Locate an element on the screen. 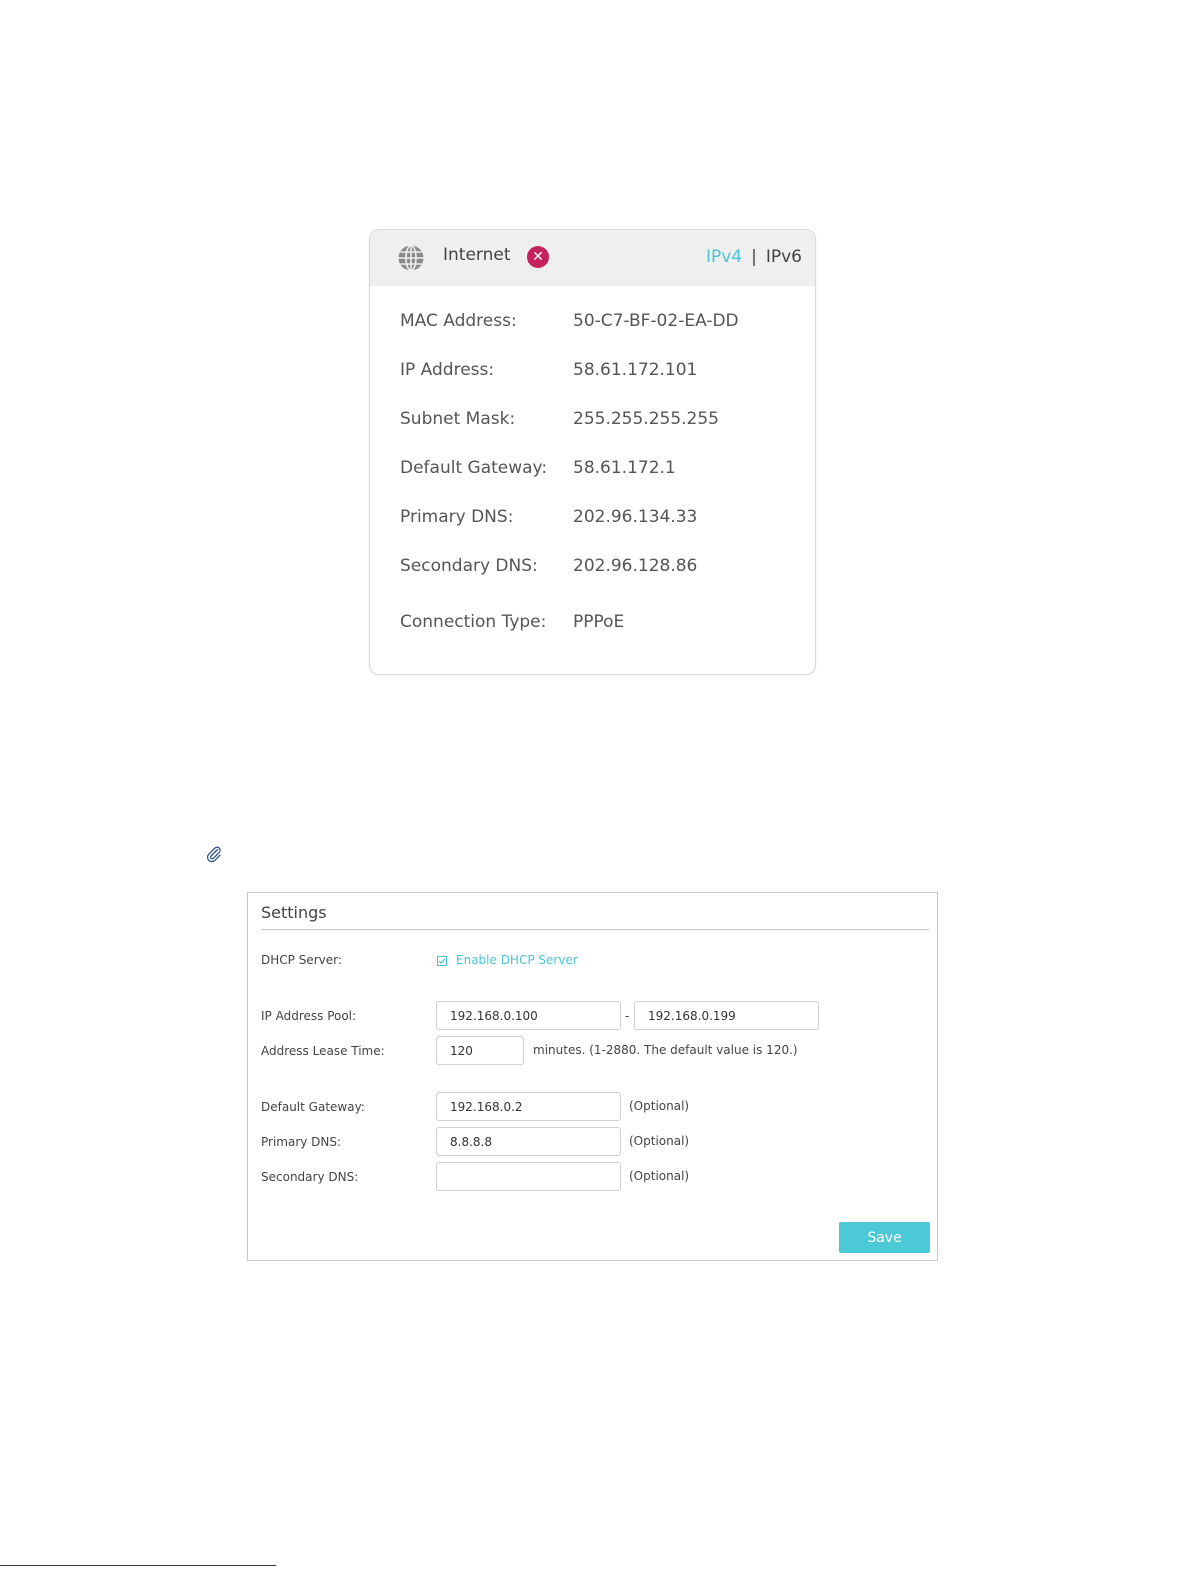 Image resolution: width=1197 pixels, height=1583 pixels. default-gateway-value: 58.61.172.1 is located at coordinates (624, 468).